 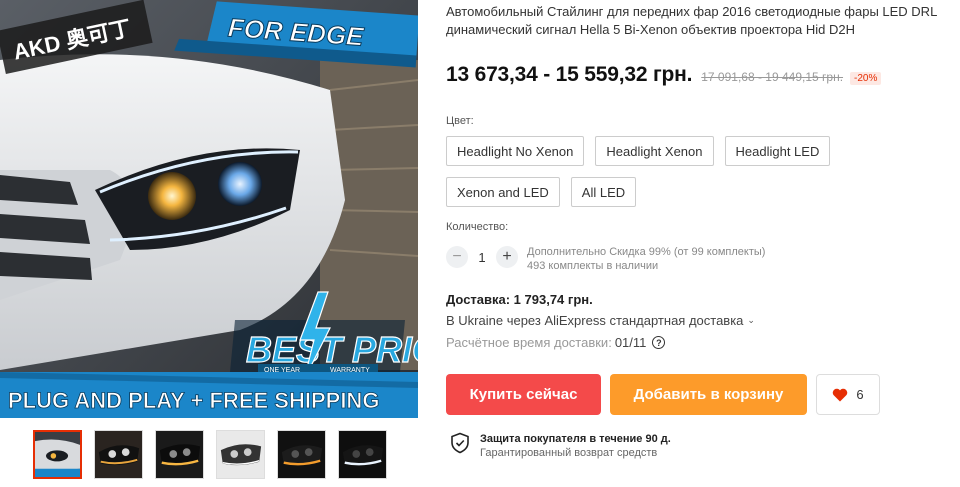 What do you see at coordinates (529, 342) in the screenshot?
I see `delivery-time-label: Расчётное время доставки:` at bounding box center [529, 342].